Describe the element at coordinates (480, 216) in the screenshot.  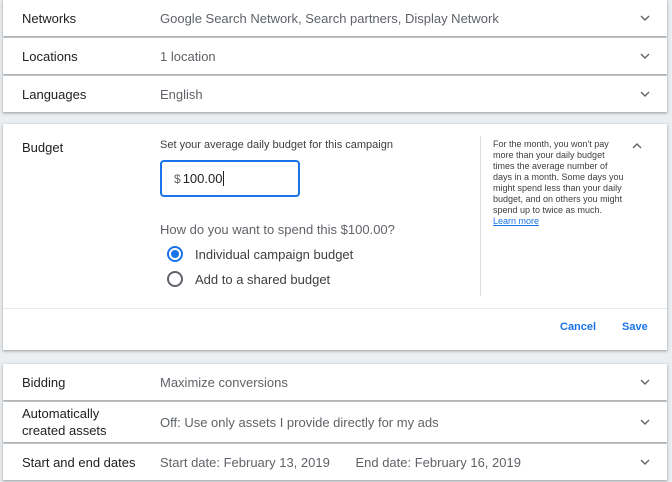
I see `vertical-divider` at that location.